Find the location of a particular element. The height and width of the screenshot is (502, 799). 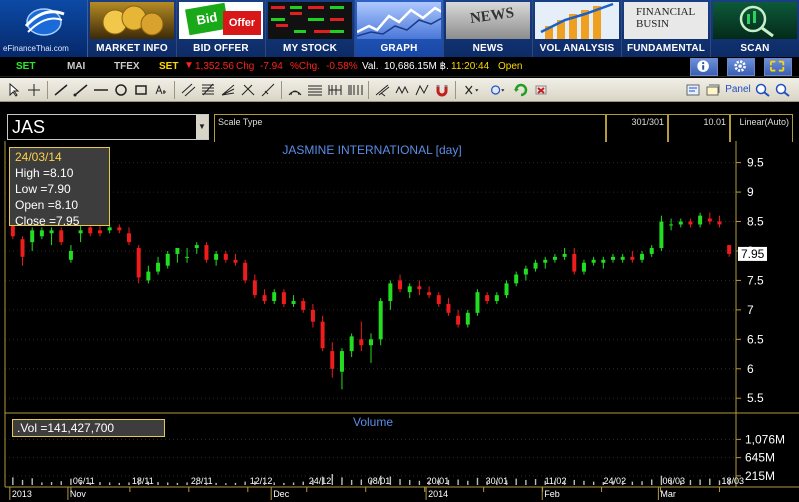

zoom-in-button is located at coordinates (763, 90).